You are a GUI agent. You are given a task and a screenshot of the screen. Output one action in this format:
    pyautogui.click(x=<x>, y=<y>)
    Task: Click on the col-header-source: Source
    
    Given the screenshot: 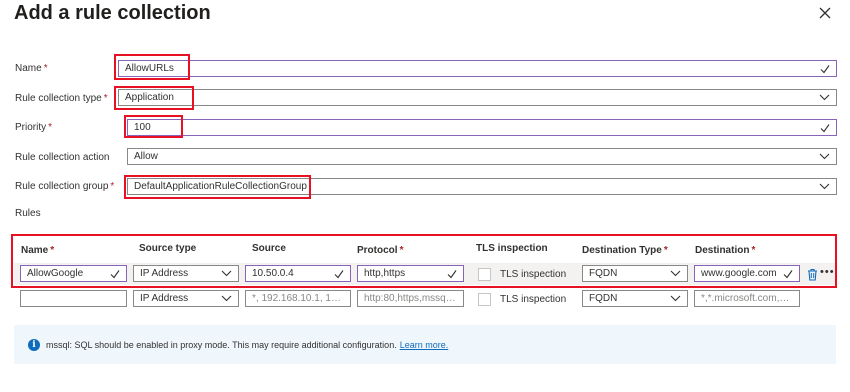 What is the action you would take?
    pyautogui.click(x=269, y=248)
    